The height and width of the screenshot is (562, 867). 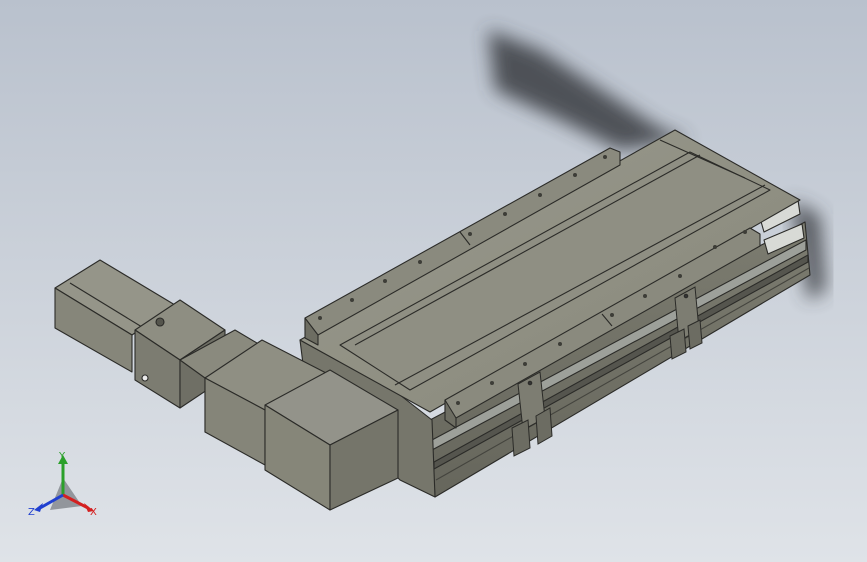 I want to click on z-axis-label: Z, so click(x=31, y=512).